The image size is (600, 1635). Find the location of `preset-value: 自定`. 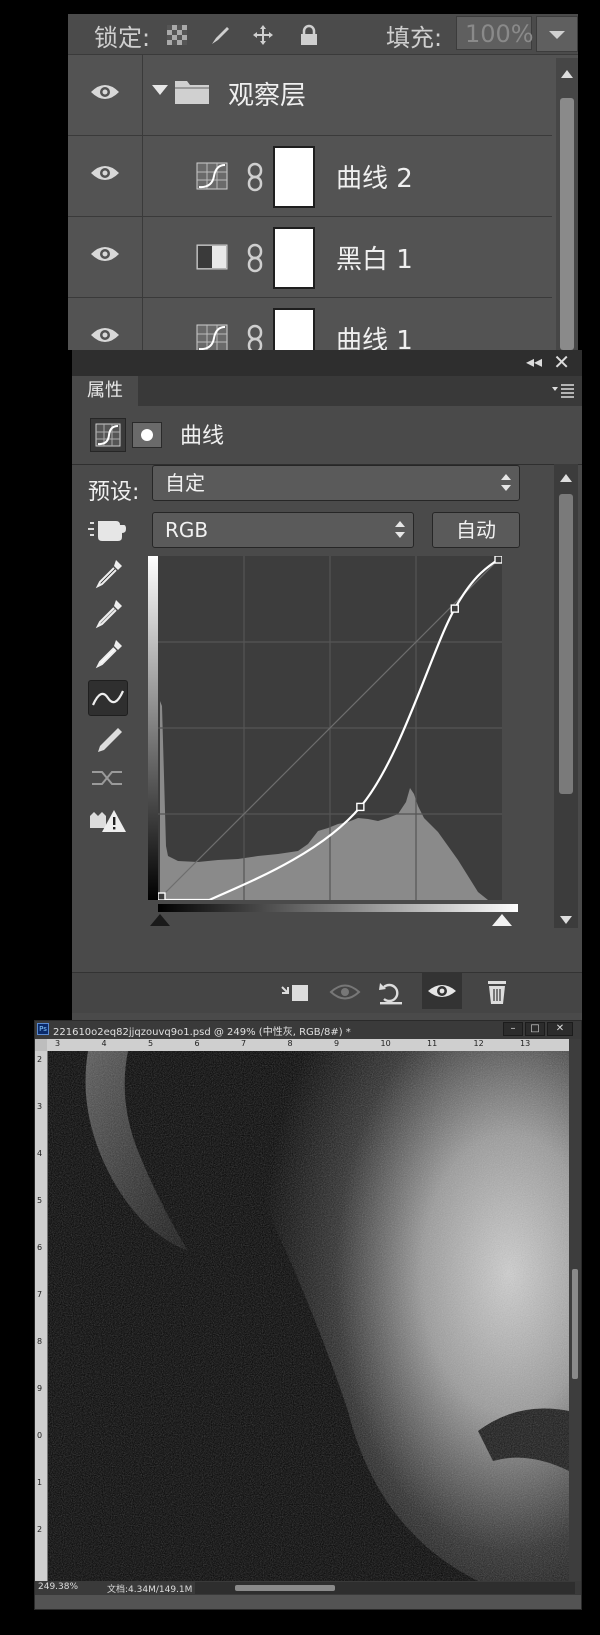

preset-value: 自定 is located at coordinates (185, 483).